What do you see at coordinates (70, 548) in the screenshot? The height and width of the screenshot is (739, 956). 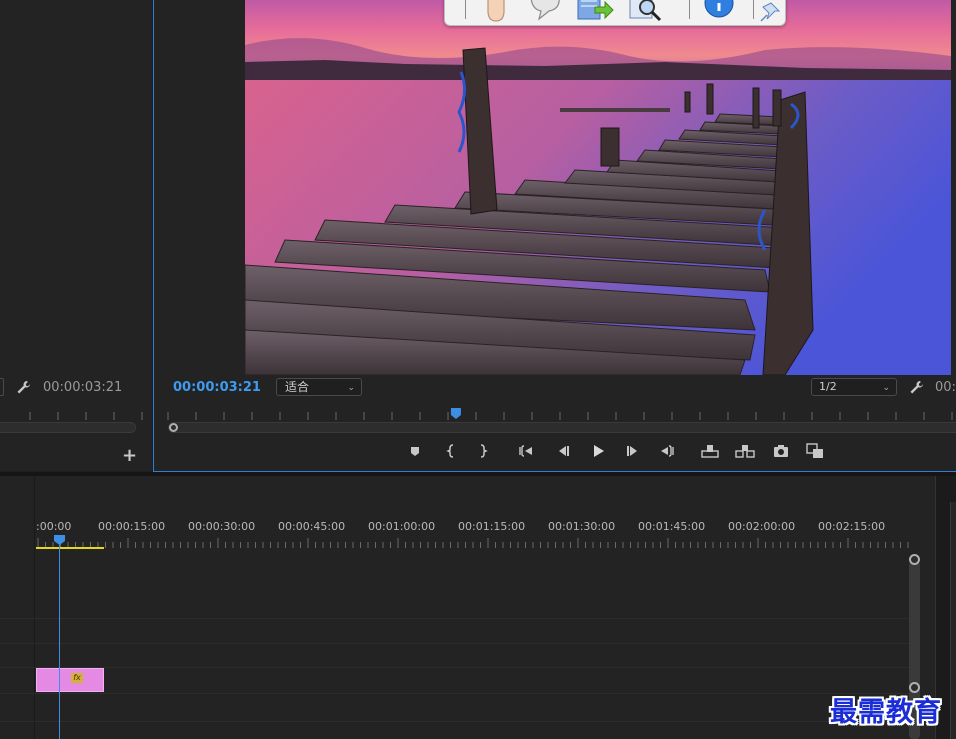 I see `work-area-bar` at bounding box center [70, 548].